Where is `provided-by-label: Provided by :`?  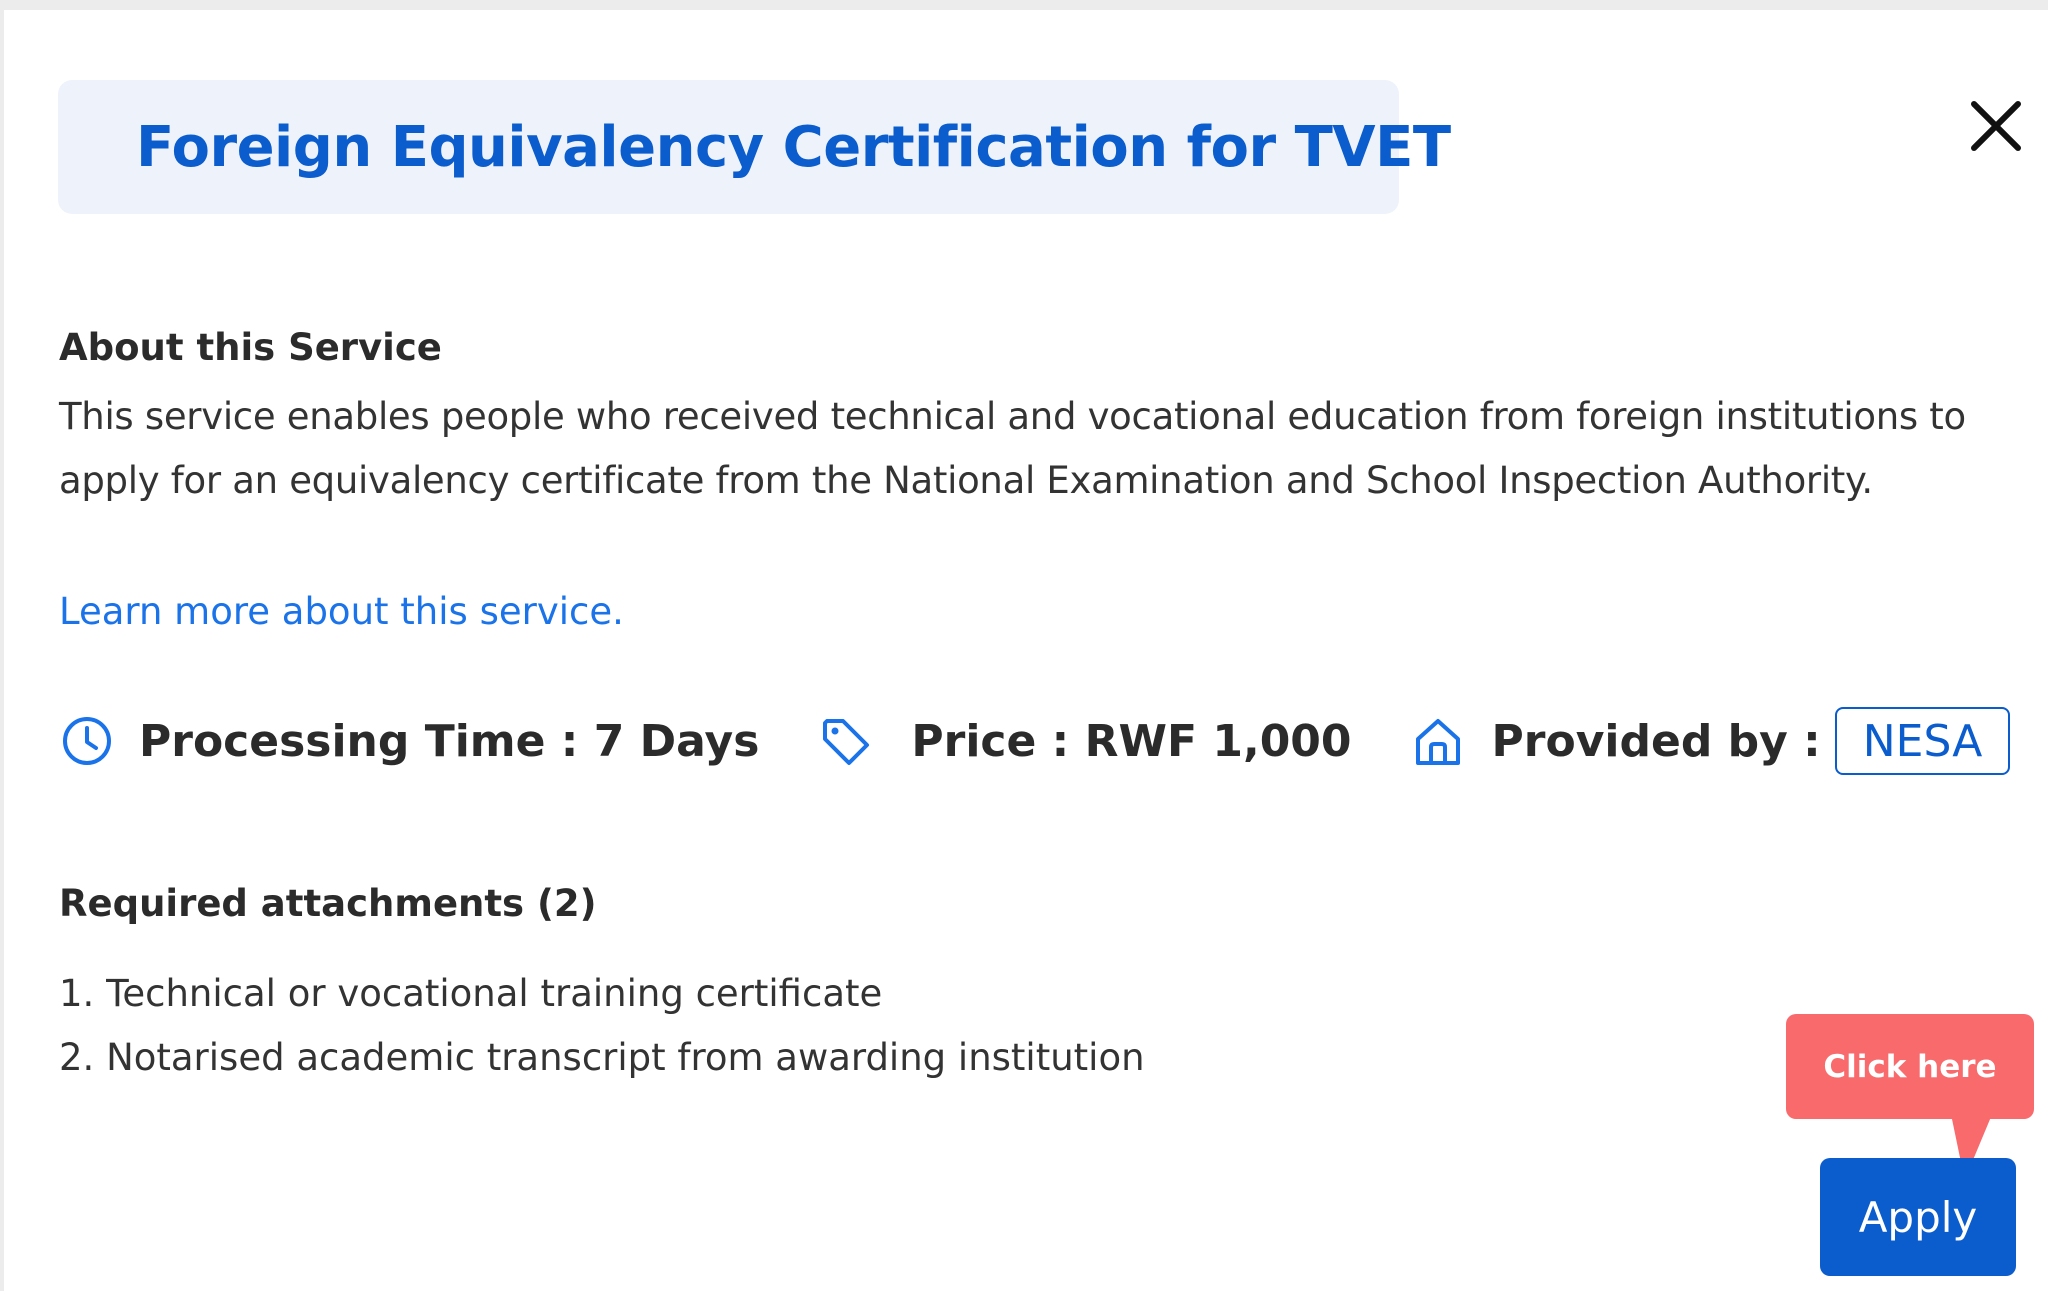
provided-by-label: Provided by : is located at coordinates (1656, 741).